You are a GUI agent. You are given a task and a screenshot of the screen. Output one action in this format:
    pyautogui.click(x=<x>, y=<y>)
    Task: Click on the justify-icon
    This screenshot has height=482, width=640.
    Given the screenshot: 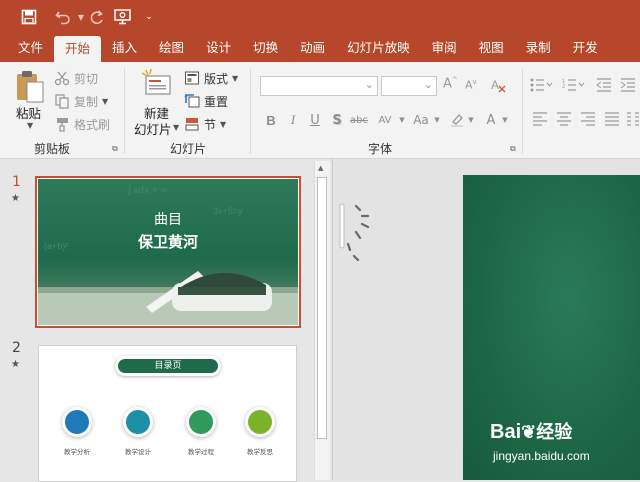 What is the action you would take?
    pyautogui.click(x=612, y=120)
    